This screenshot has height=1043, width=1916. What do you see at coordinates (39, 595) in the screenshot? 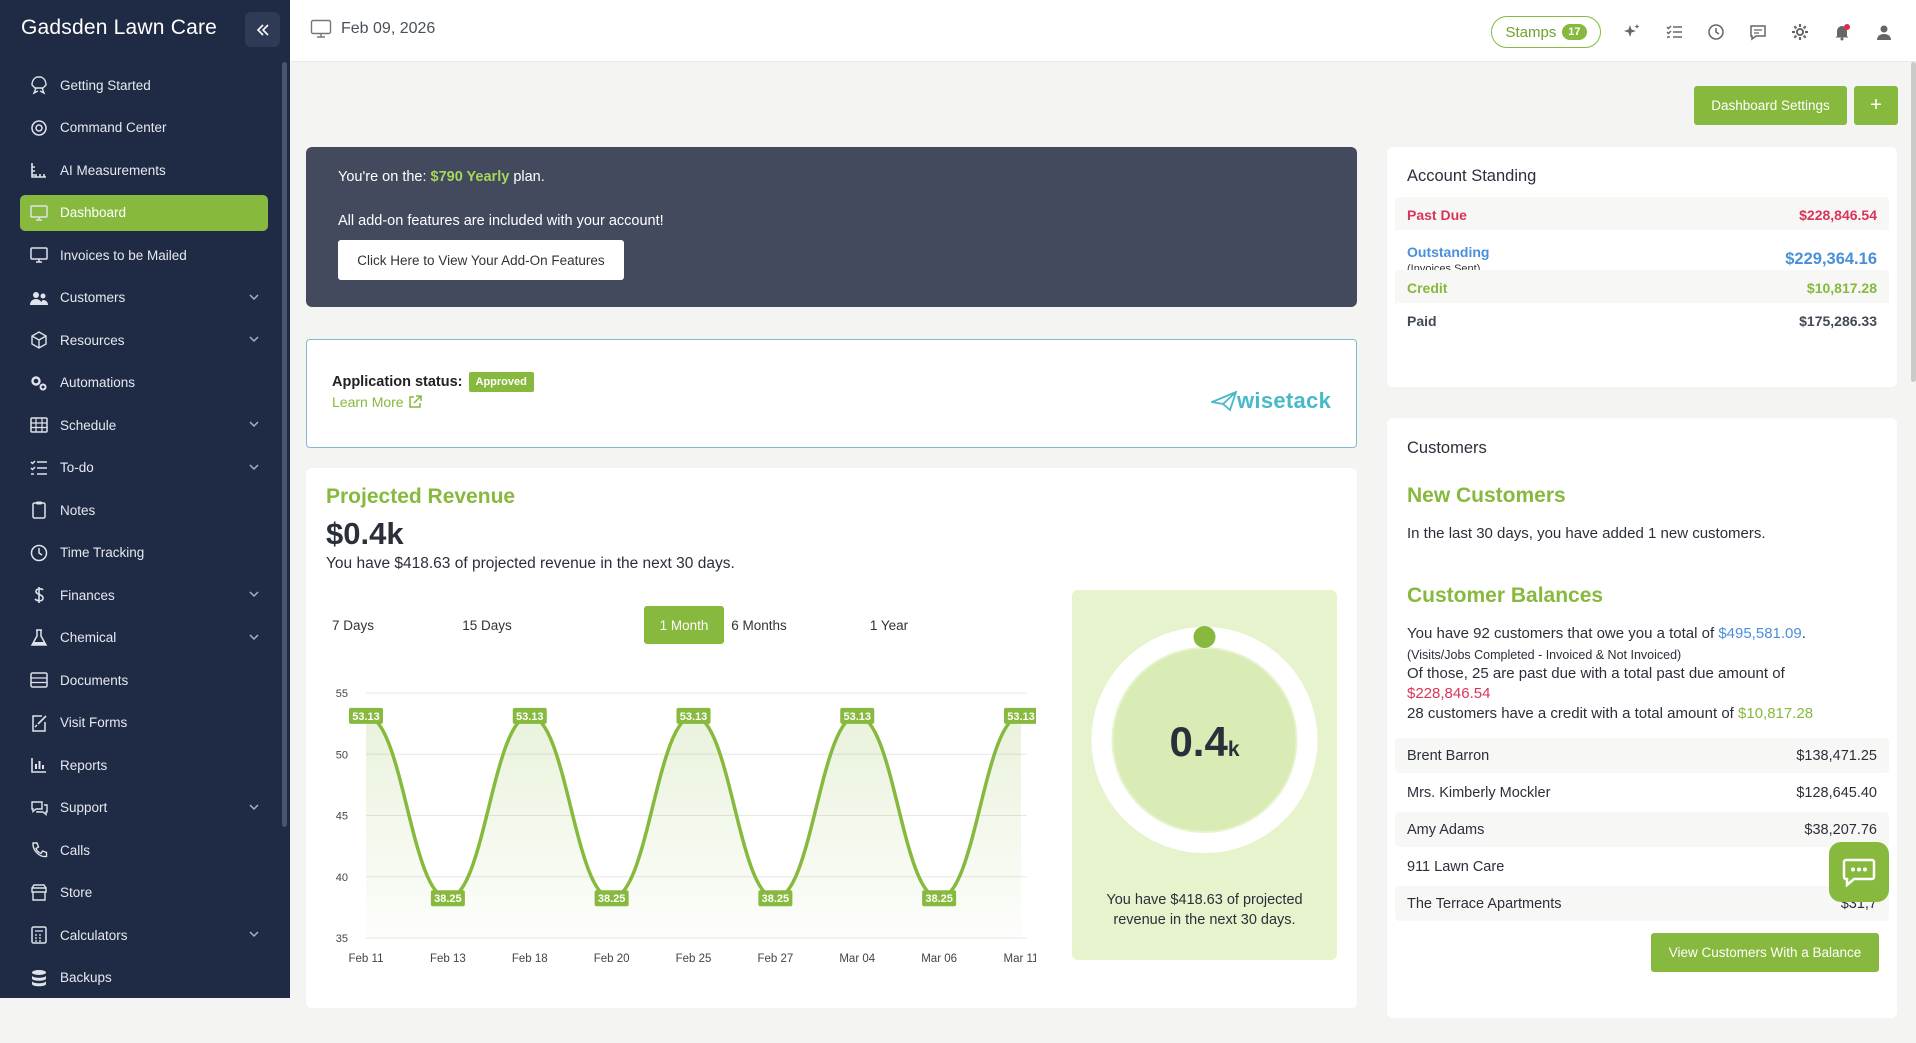
I see `dollar-icon` at bounding box center [39, 595].